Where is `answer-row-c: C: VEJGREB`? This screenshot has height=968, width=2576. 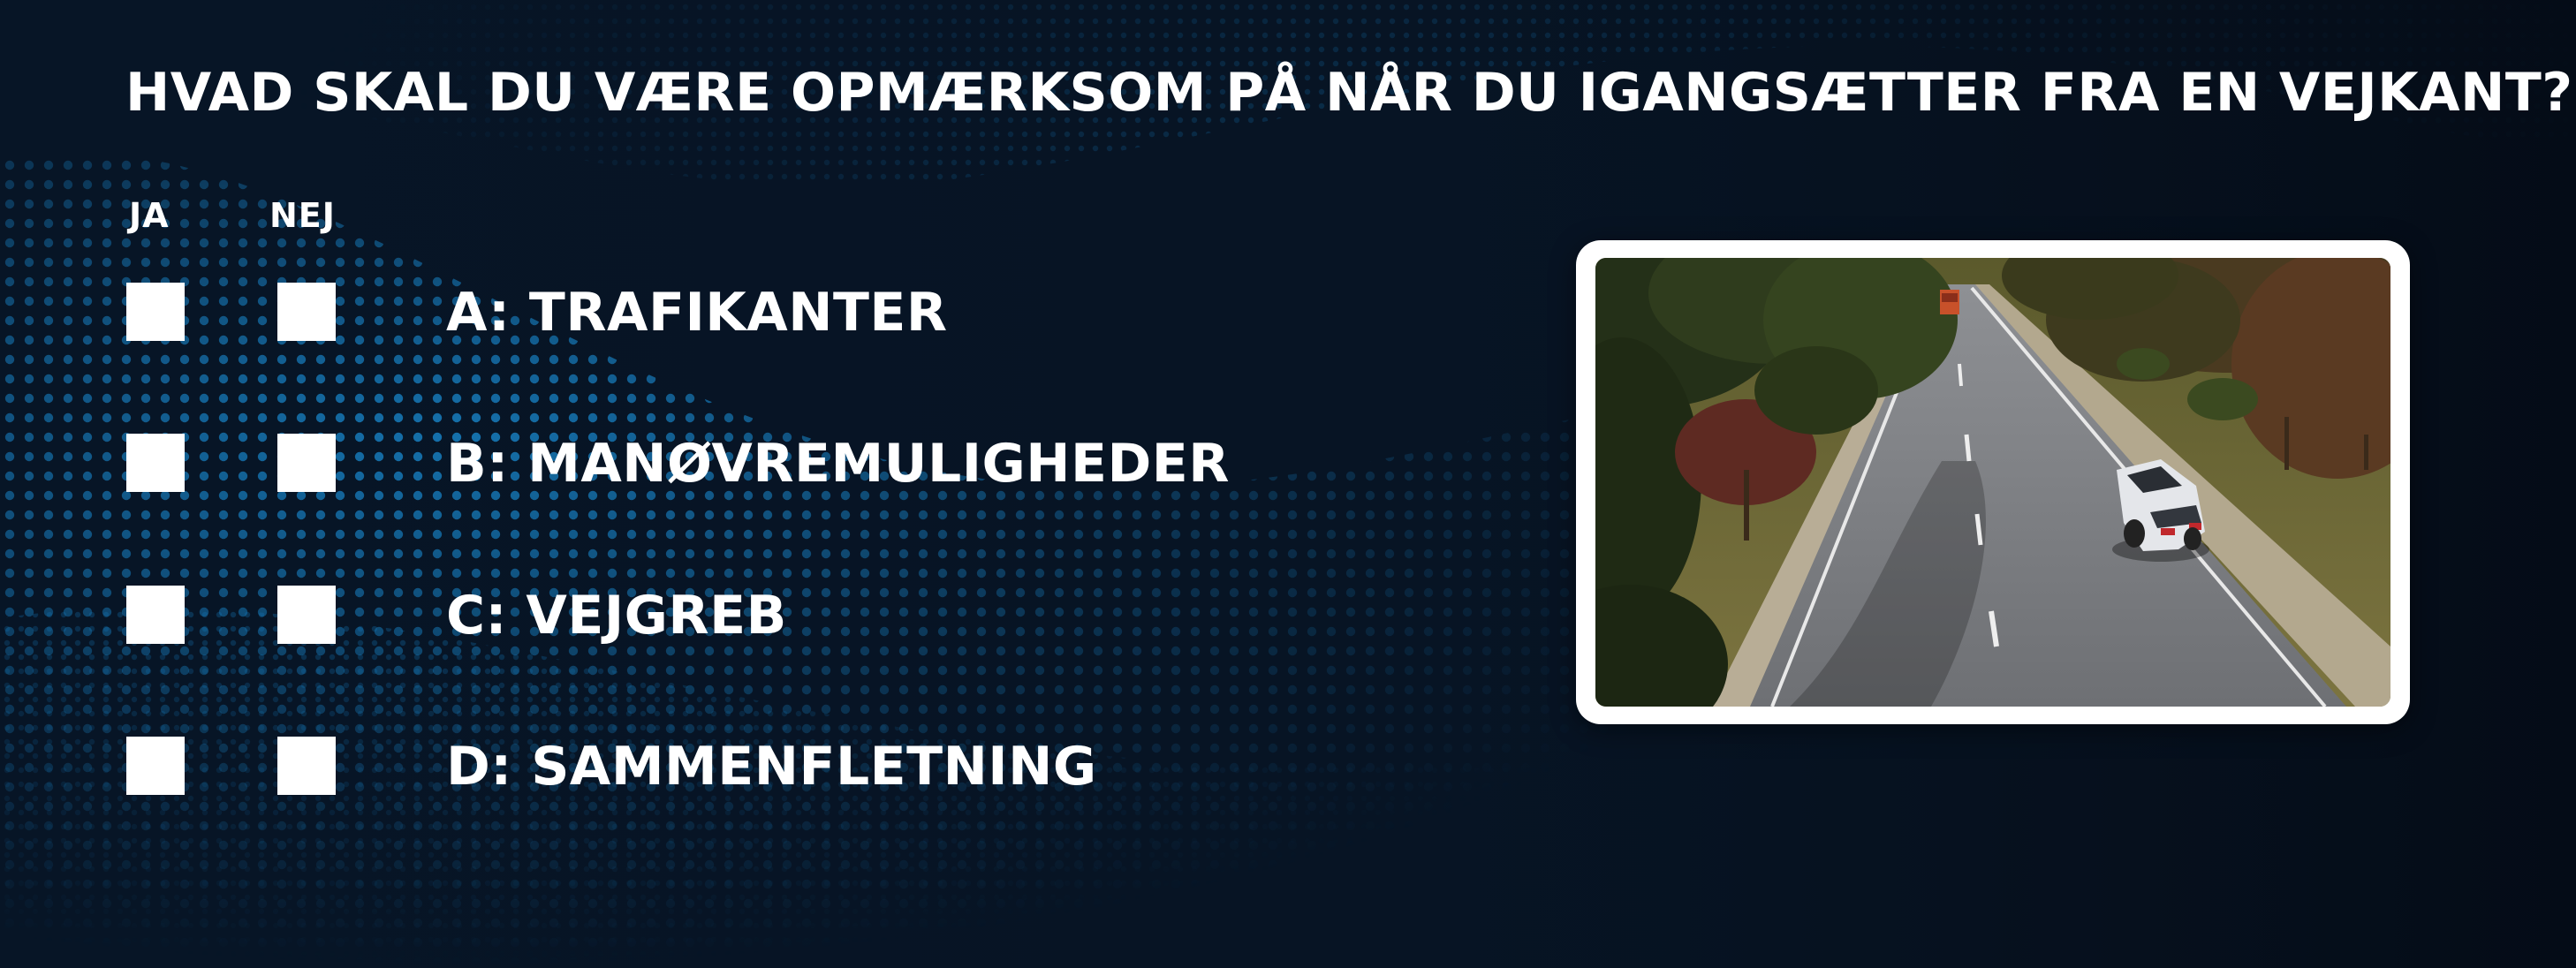
answer-row-c: C: VEJGREB is located at coordinates (751, 616).